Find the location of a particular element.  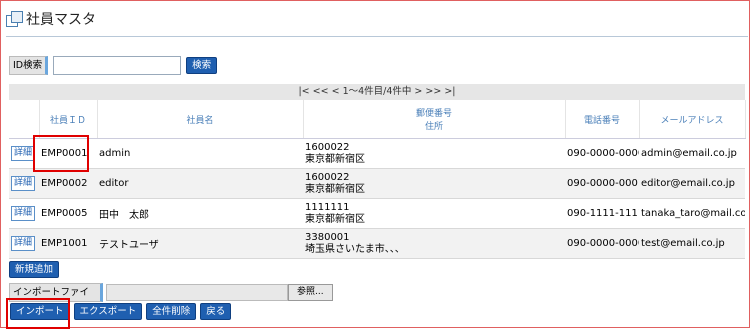

title-divider is located at coordinates (377, 36).